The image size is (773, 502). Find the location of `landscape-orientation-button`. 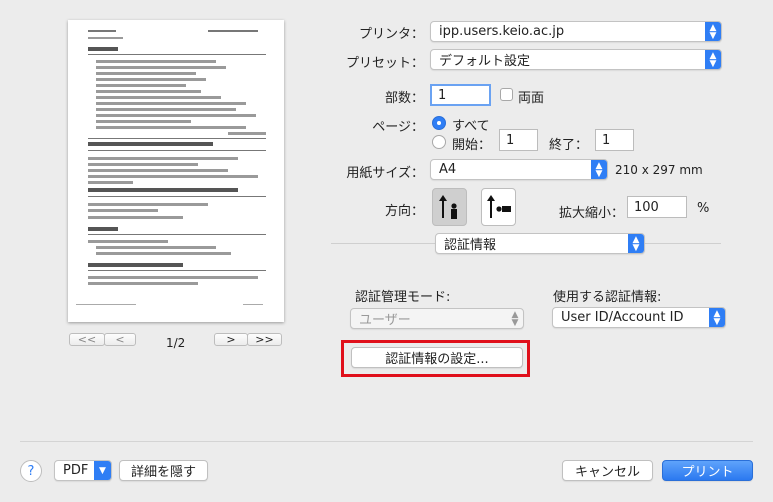

landscape-orientation-button is located at coordinates (498, 207).